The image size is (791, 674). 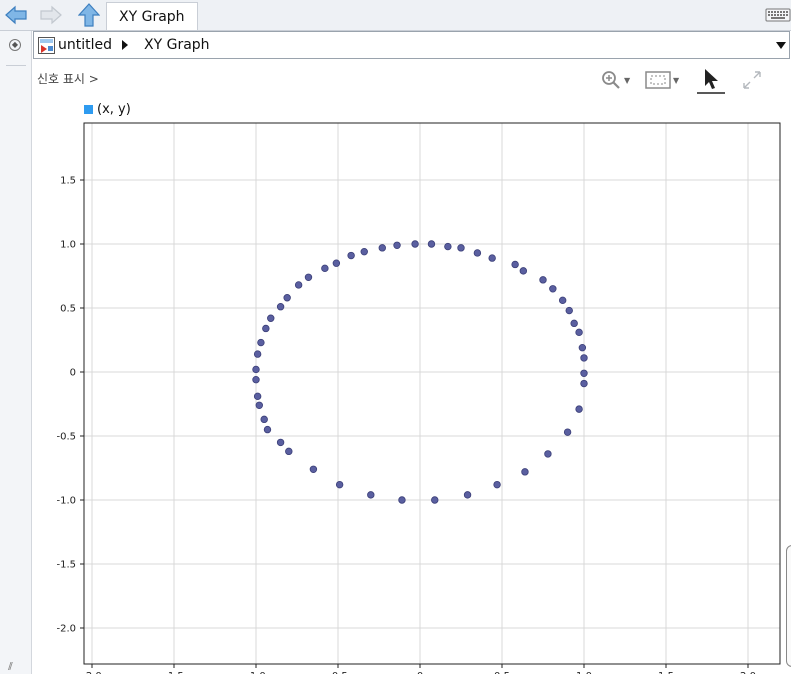 What do you see at coordinates (68, 245) in the screenshot?
I see `y-tick-label: 1.0` at bounding box center [68, 245].